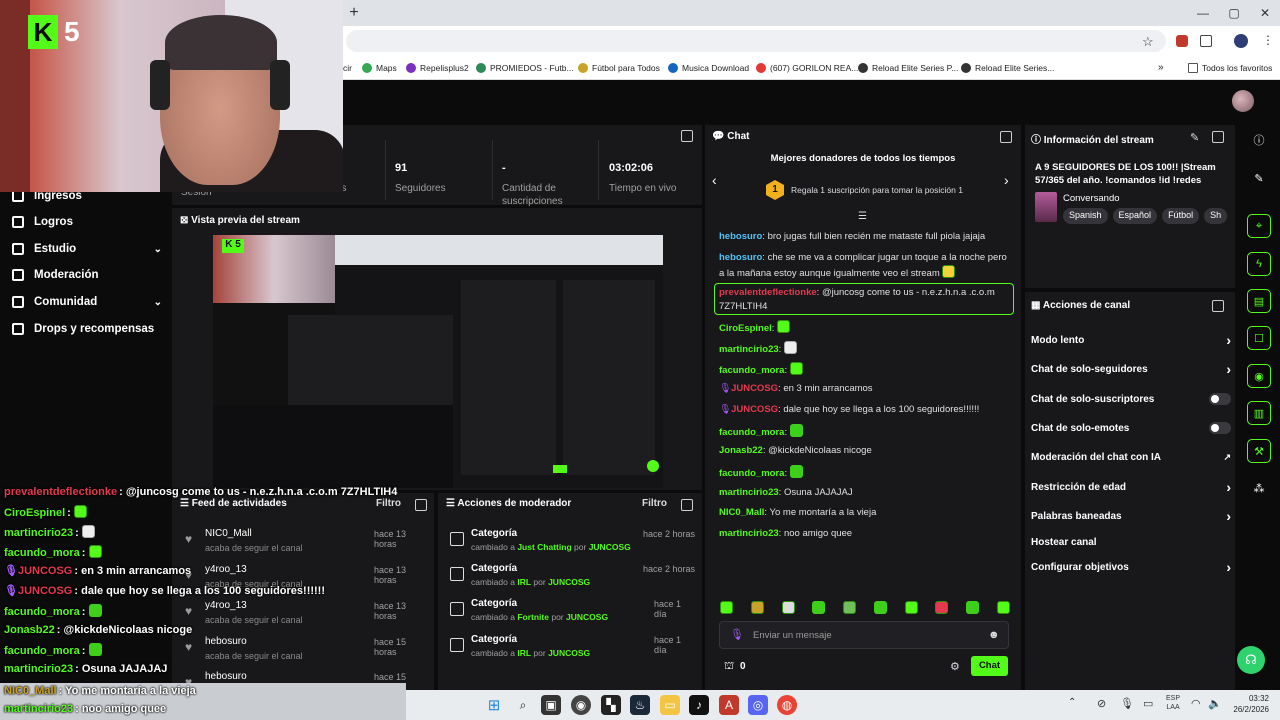 The height and width of the screenshot is (720, 1280). I want to click on adobe-icon: A, so click(729, 705).